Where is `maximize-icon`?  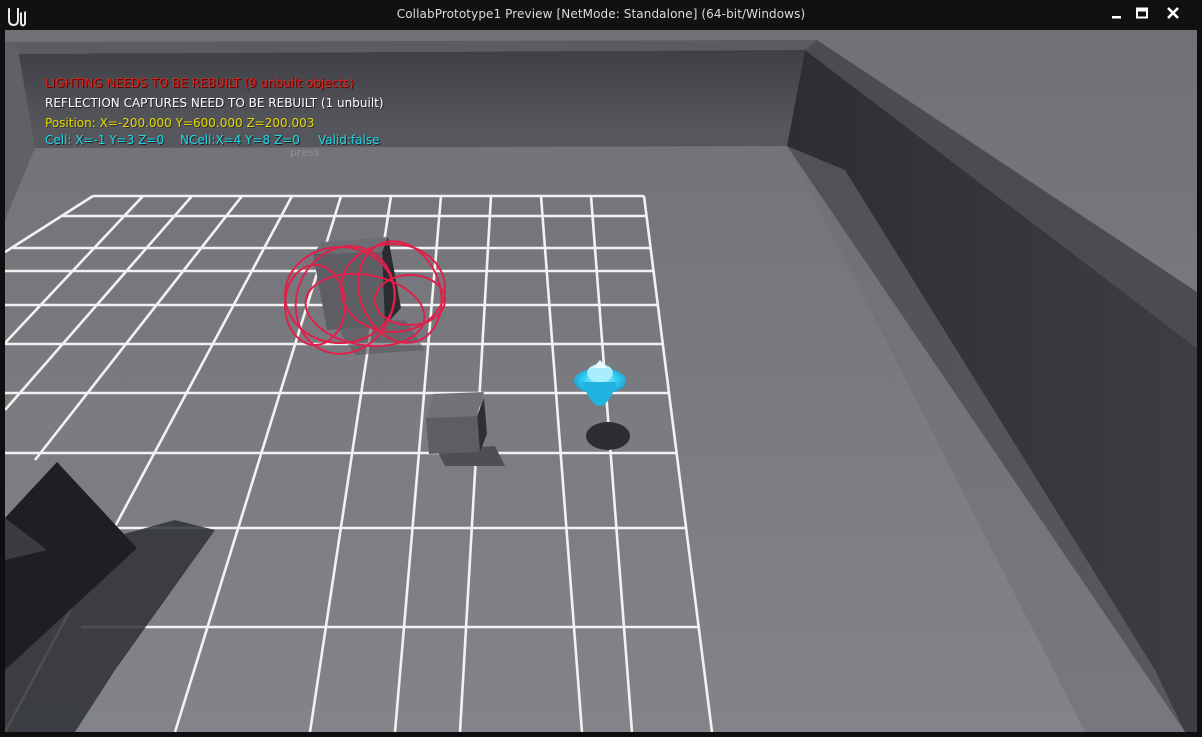 maximize-icon is located at coordinates (1142, 14).